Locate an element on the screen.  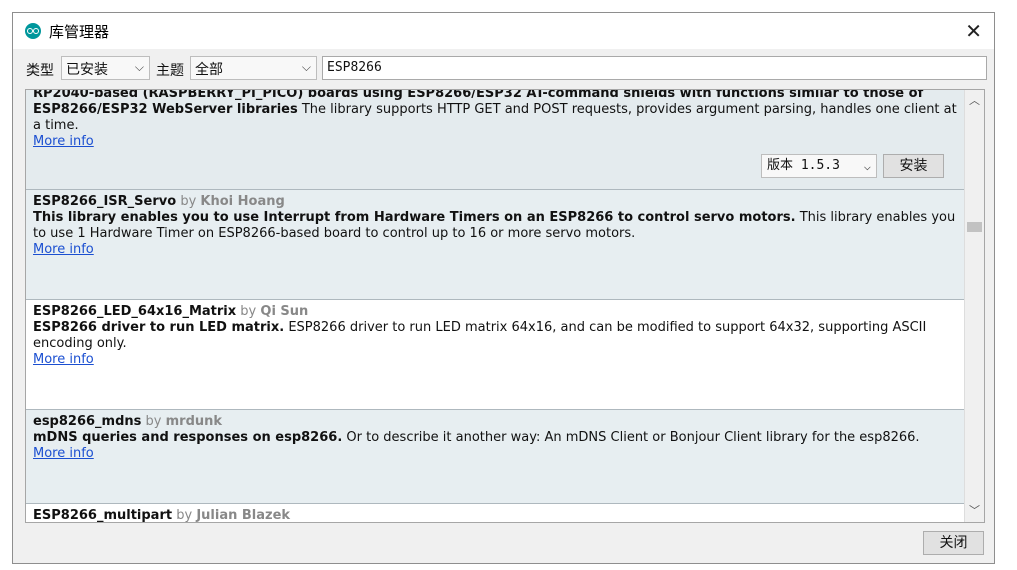
list-item: ESP8266_multipart by Julian Blazek is located at coordinates (495, 513).